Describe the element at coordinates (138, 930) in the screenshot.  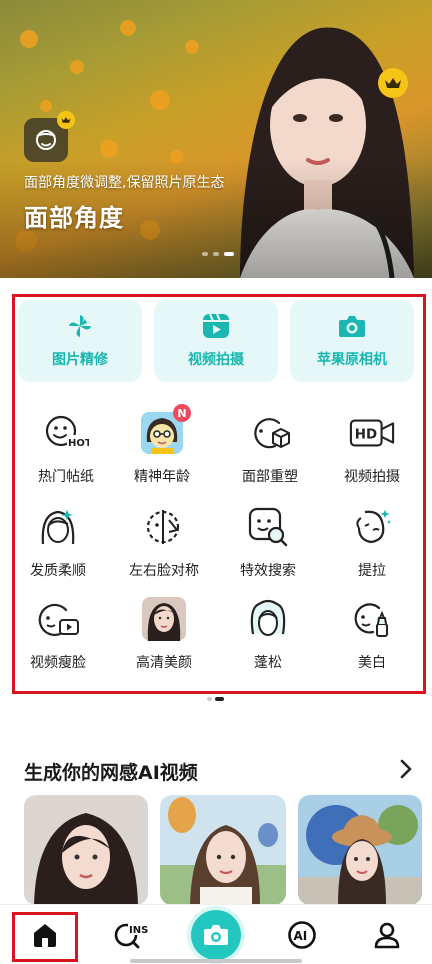
I see `ins-label: INS` at that location.